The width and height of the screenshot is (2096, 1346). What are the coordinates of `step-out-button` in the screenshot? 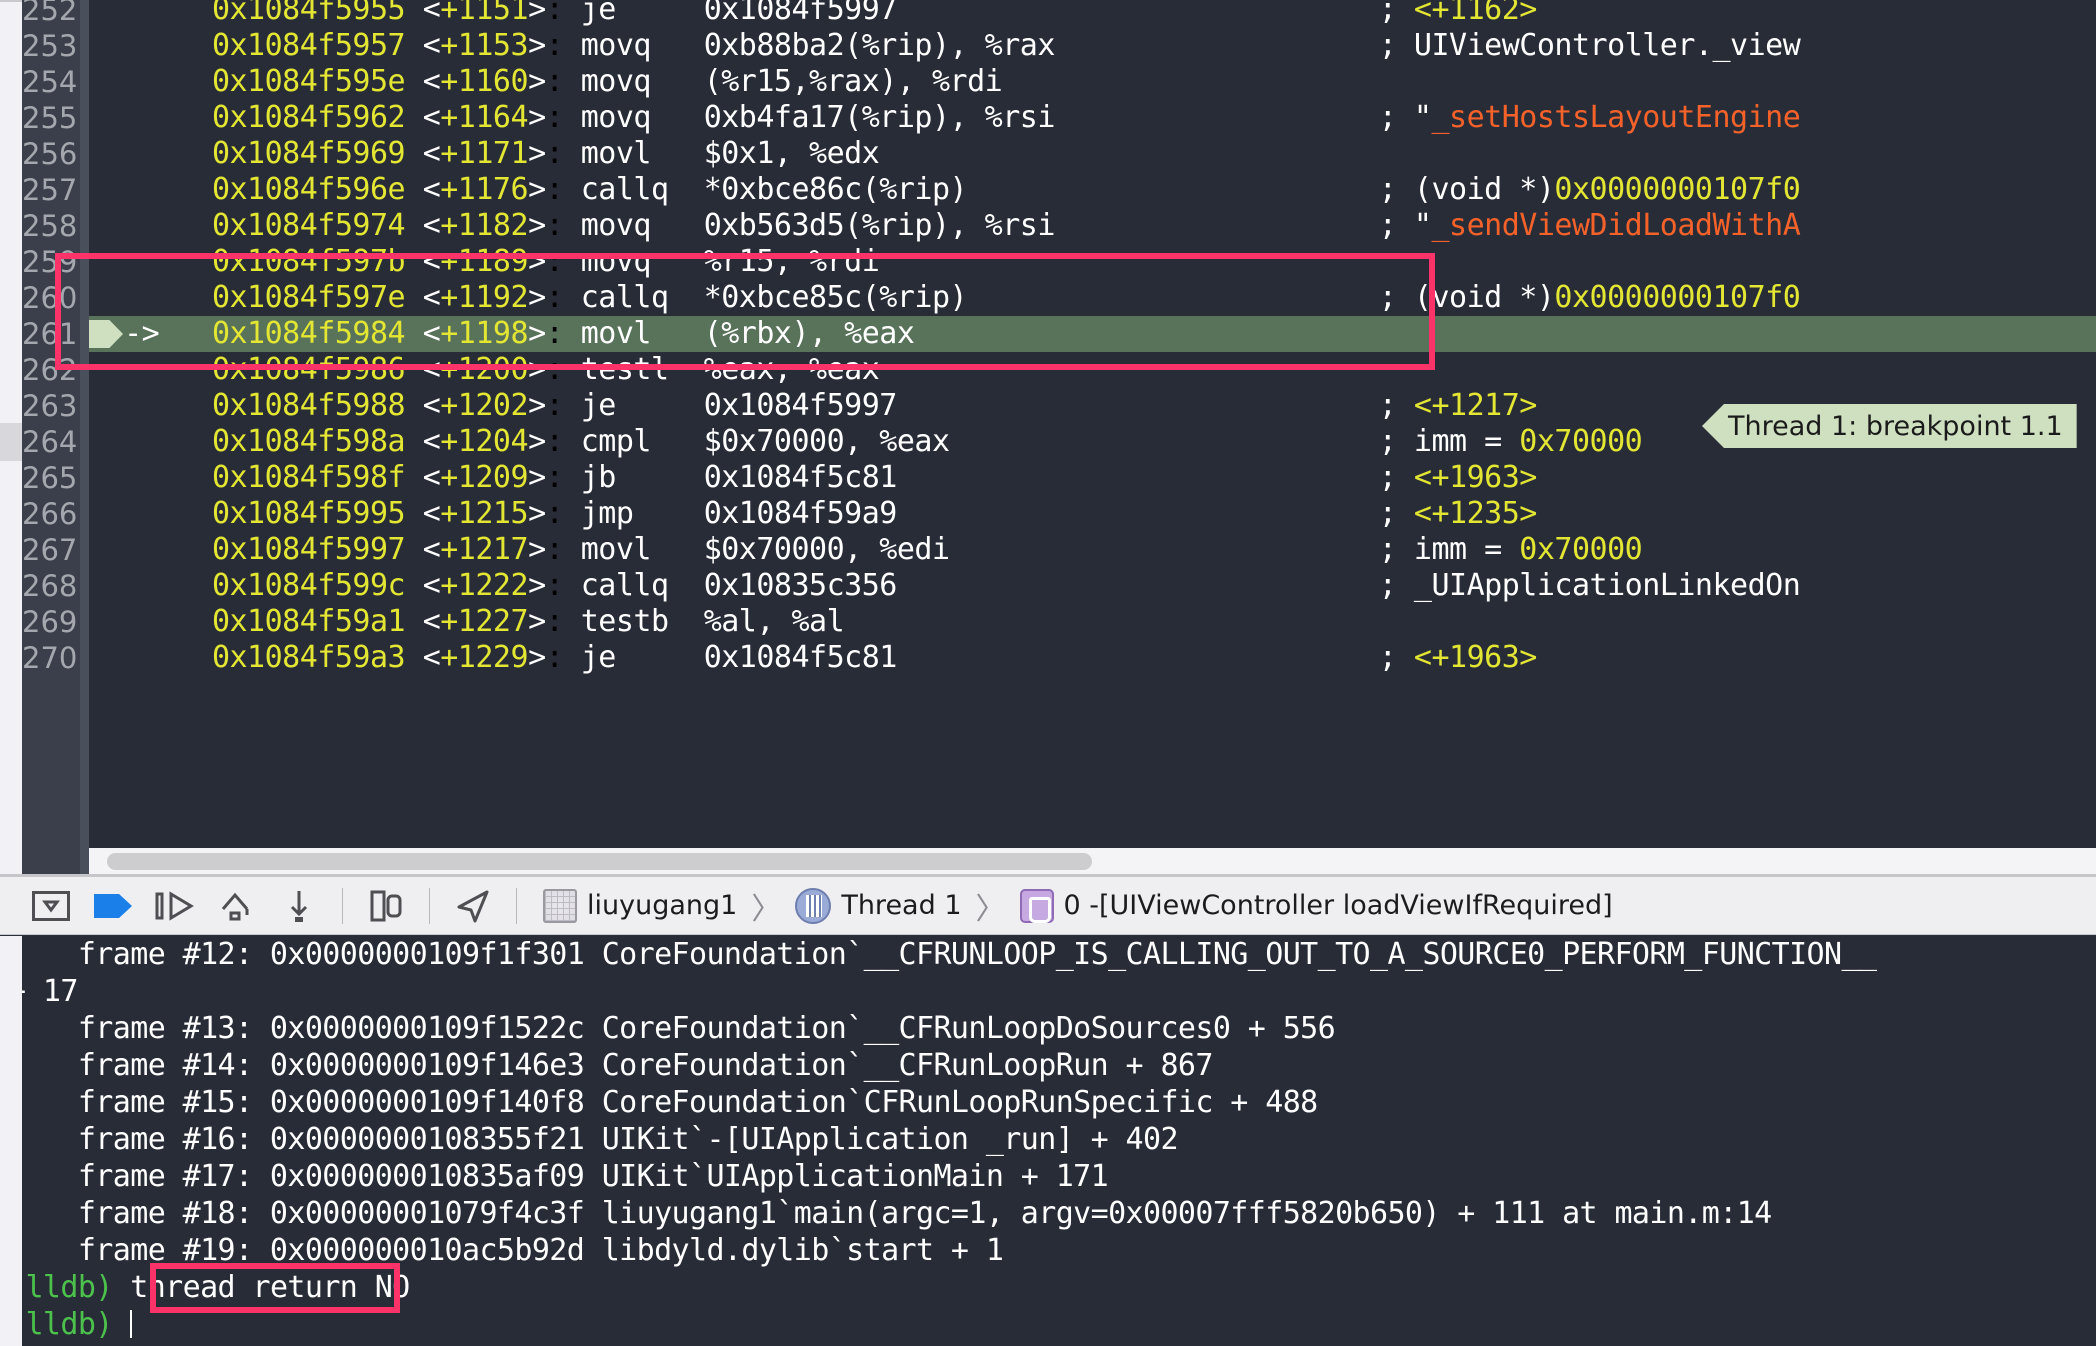 It's located at (299, 906).